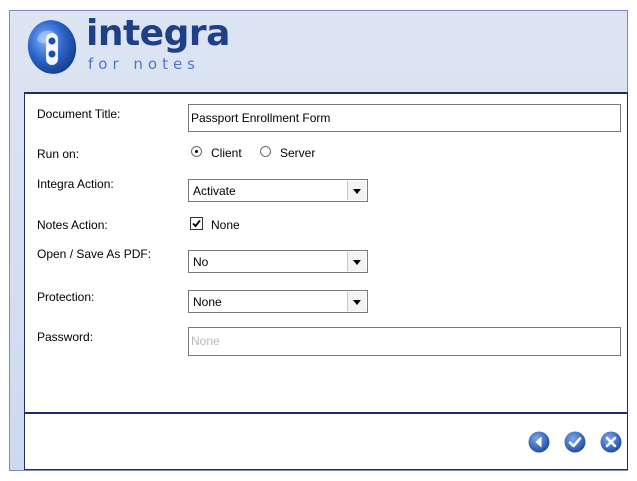 The width and height of the screenshot is (637, 481). What do you see at coordinates (72, 225) in the screenshot?
I see `notes-action-label: Notes Action:` at bounding box center [72, 225].